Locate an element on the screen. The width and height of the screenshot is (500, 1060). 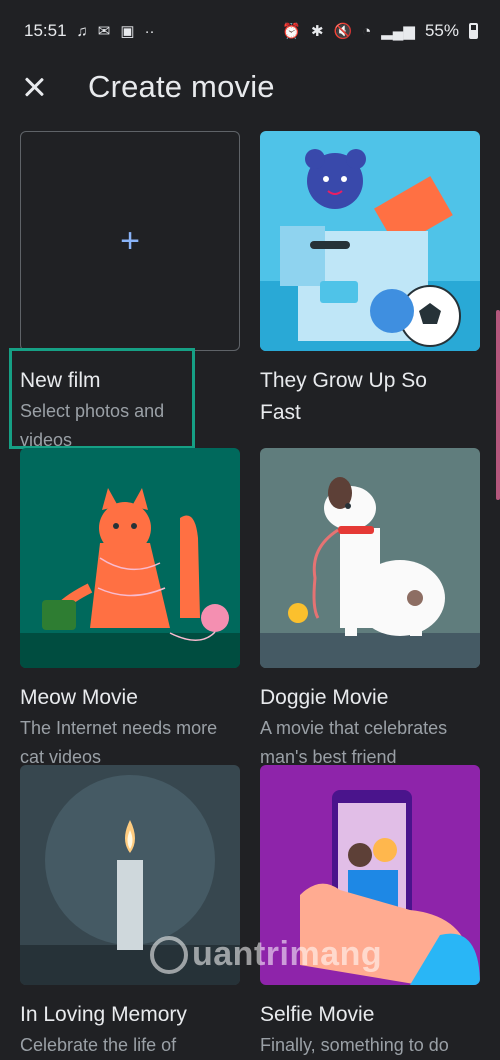
battery-percent: 55% is located at coordinates (441, 30).